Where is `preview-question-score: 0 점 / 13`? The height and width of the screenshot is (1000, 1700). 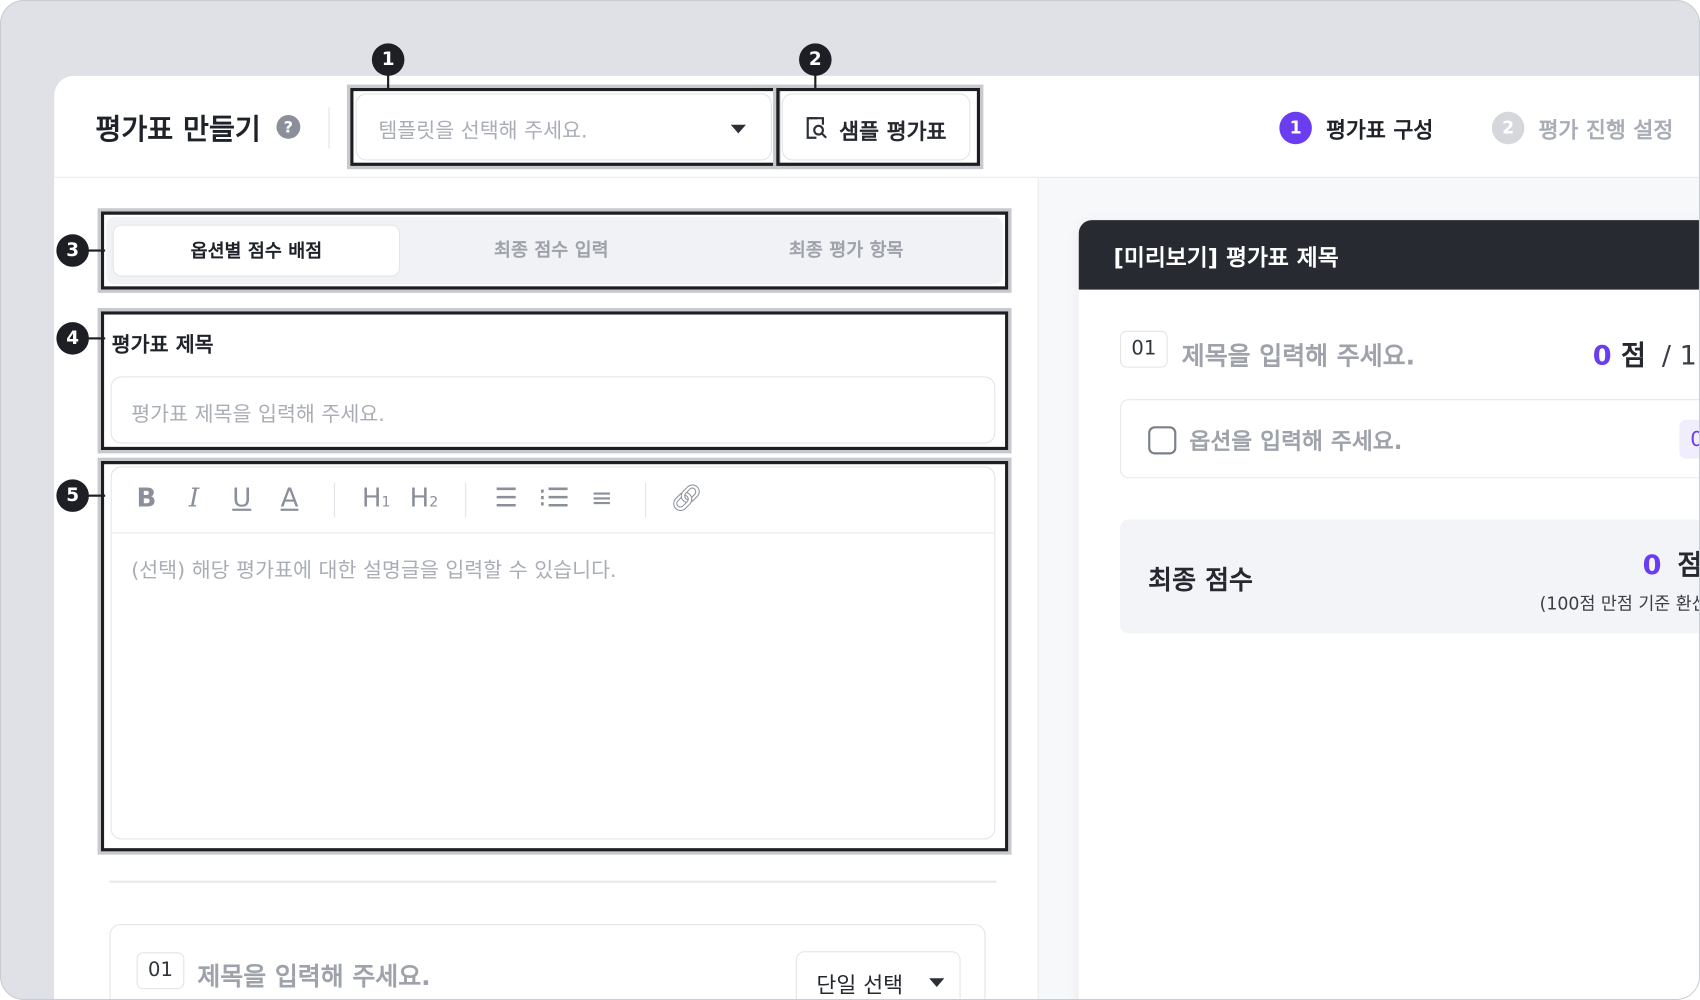
preview-question-score: 0 점 / 13 is located at coordinates (1645, 353).